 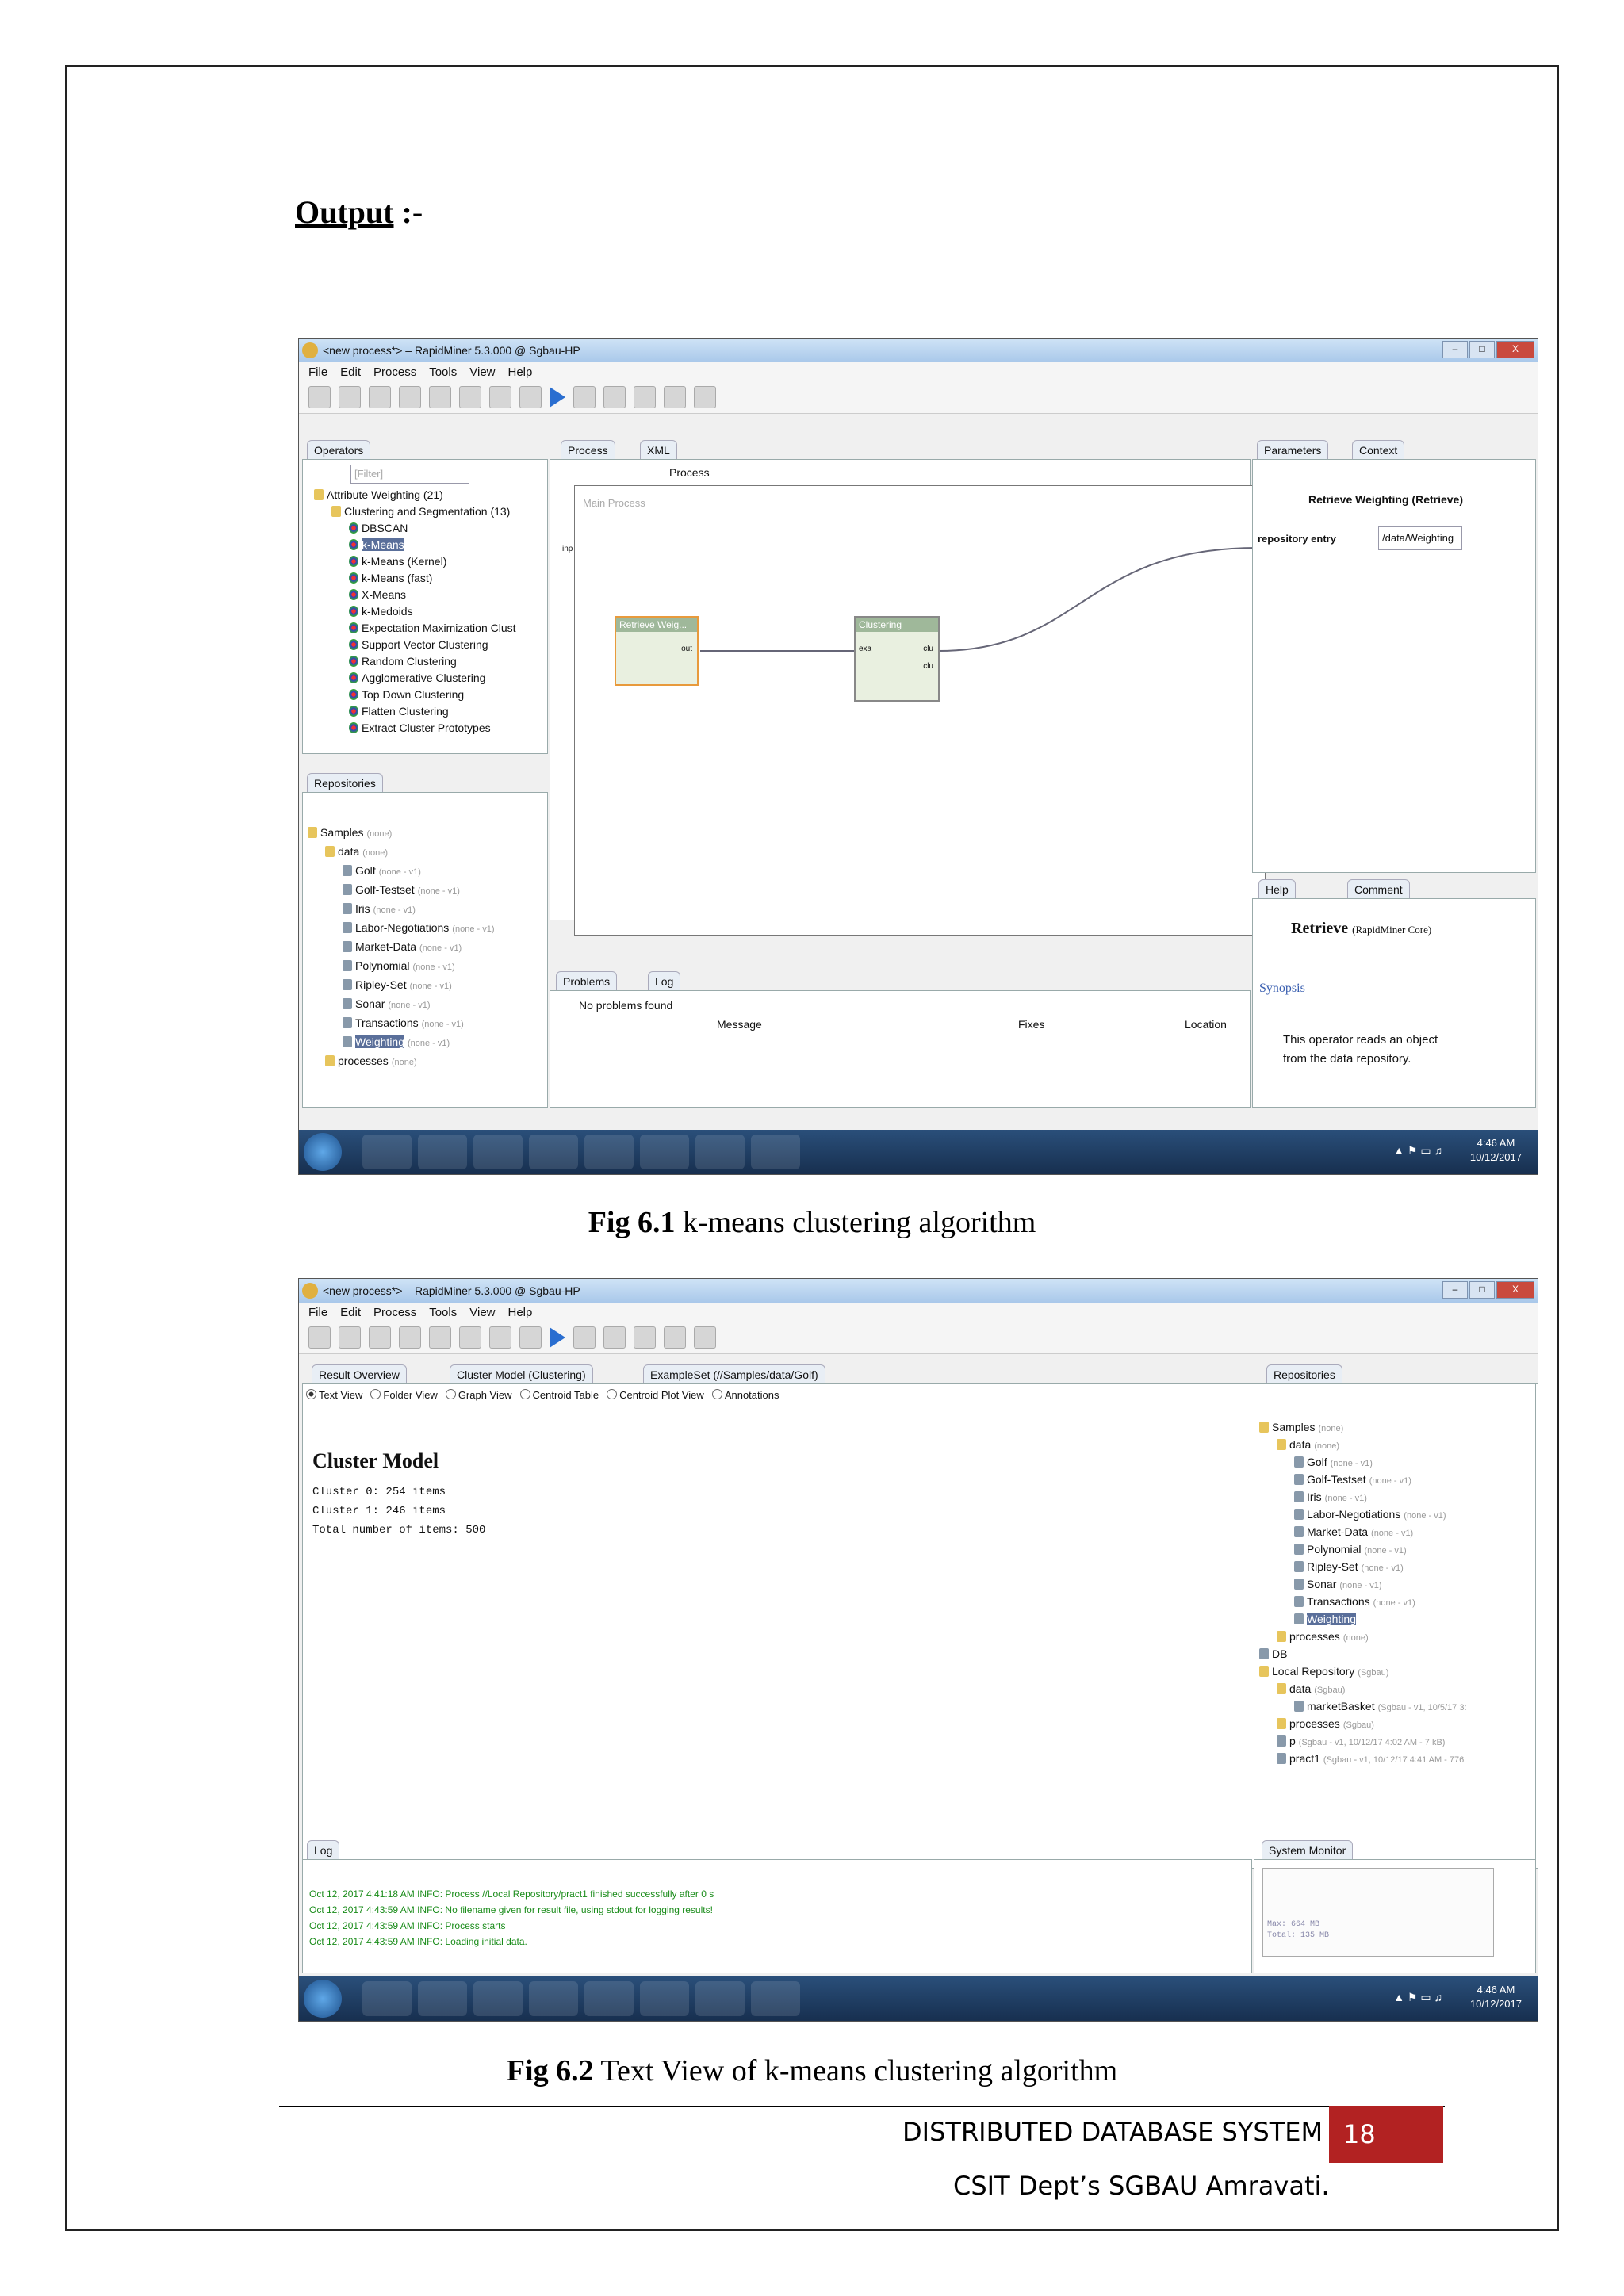 What do you see at coordinates (394, 1312) in the screenshot?
I see `menu-process: Process` at bounding box center [394, 1312].